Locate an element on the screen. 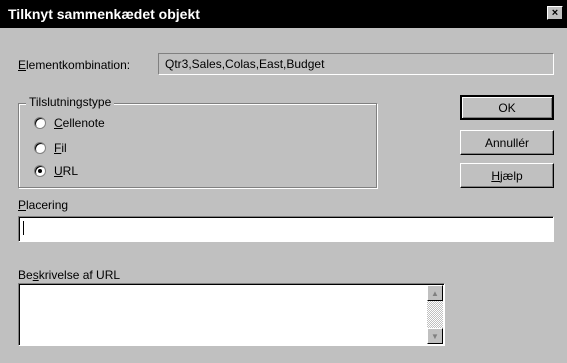 This screenshot has height=363, width=567. cancel-button-label: Annullér is located at coordinates (507, 142).